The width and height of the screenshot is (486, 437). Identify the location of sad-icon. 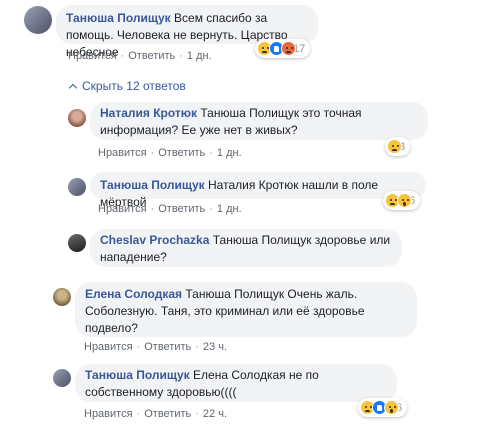
(394, 146).